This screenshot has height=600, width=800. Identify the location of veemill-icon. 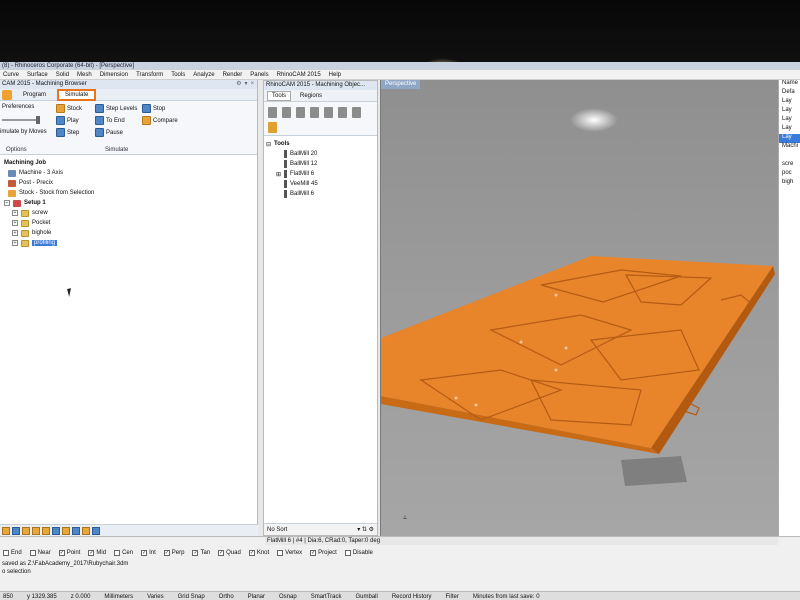
(314, 112).